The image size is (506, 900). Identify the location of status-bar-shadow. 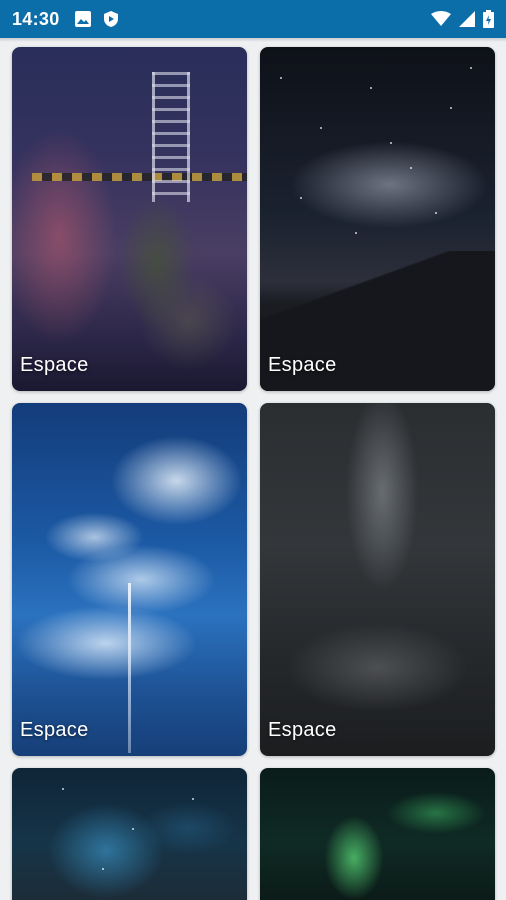
(253, 40).